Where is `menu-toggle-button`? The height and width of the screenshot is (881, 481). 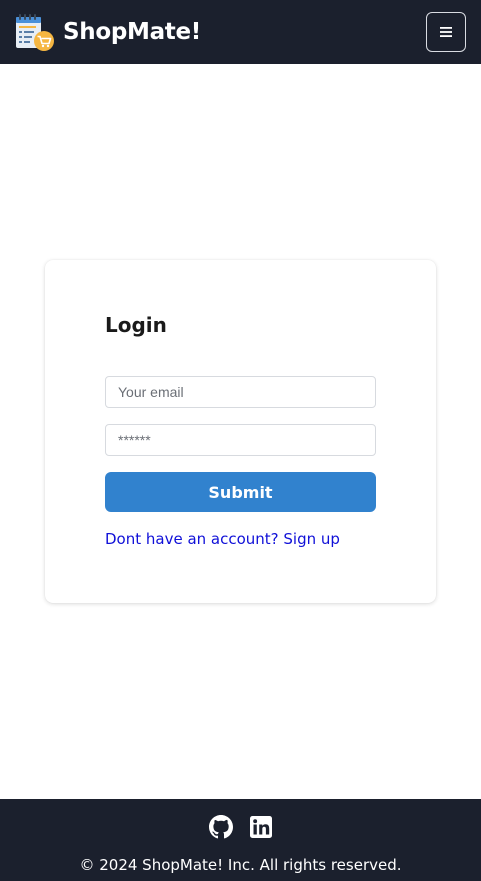 menu-toggle-button is located at coordinates (446, 32).